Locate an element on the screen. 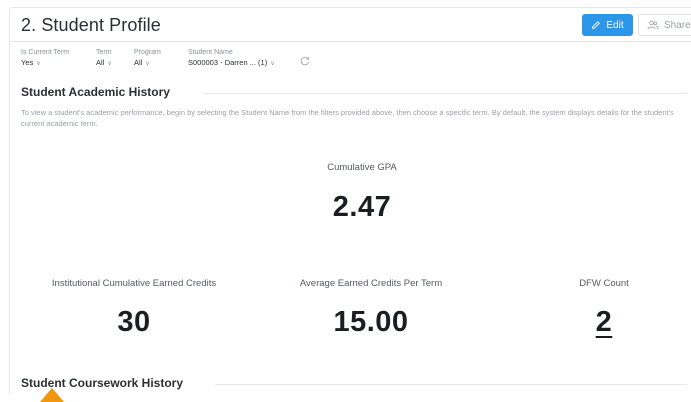  filter-is-current-term: Is Current Term Yes ∨ is located at coordinates (45, 58).